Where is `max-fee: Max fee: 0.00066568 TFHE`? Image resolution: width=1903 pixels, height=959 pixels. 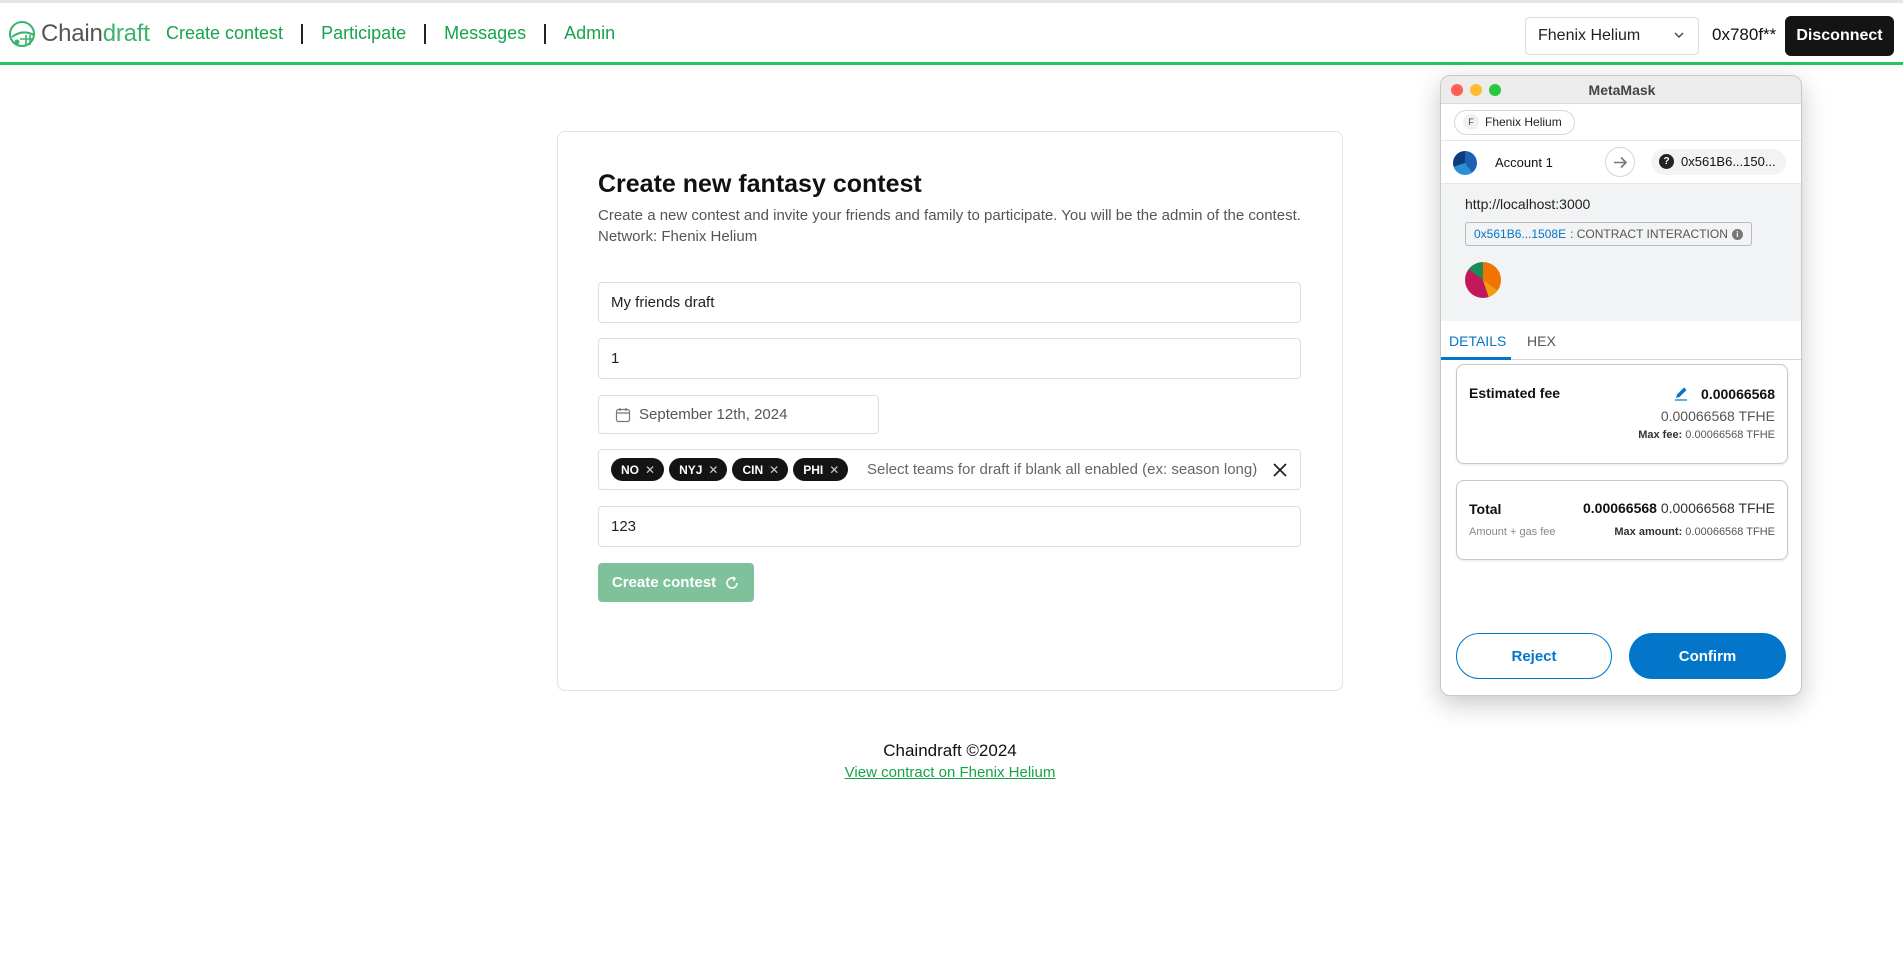
max-fee: Max fee: 0.00066568 TFHE is located at coordinates (1706, 435).